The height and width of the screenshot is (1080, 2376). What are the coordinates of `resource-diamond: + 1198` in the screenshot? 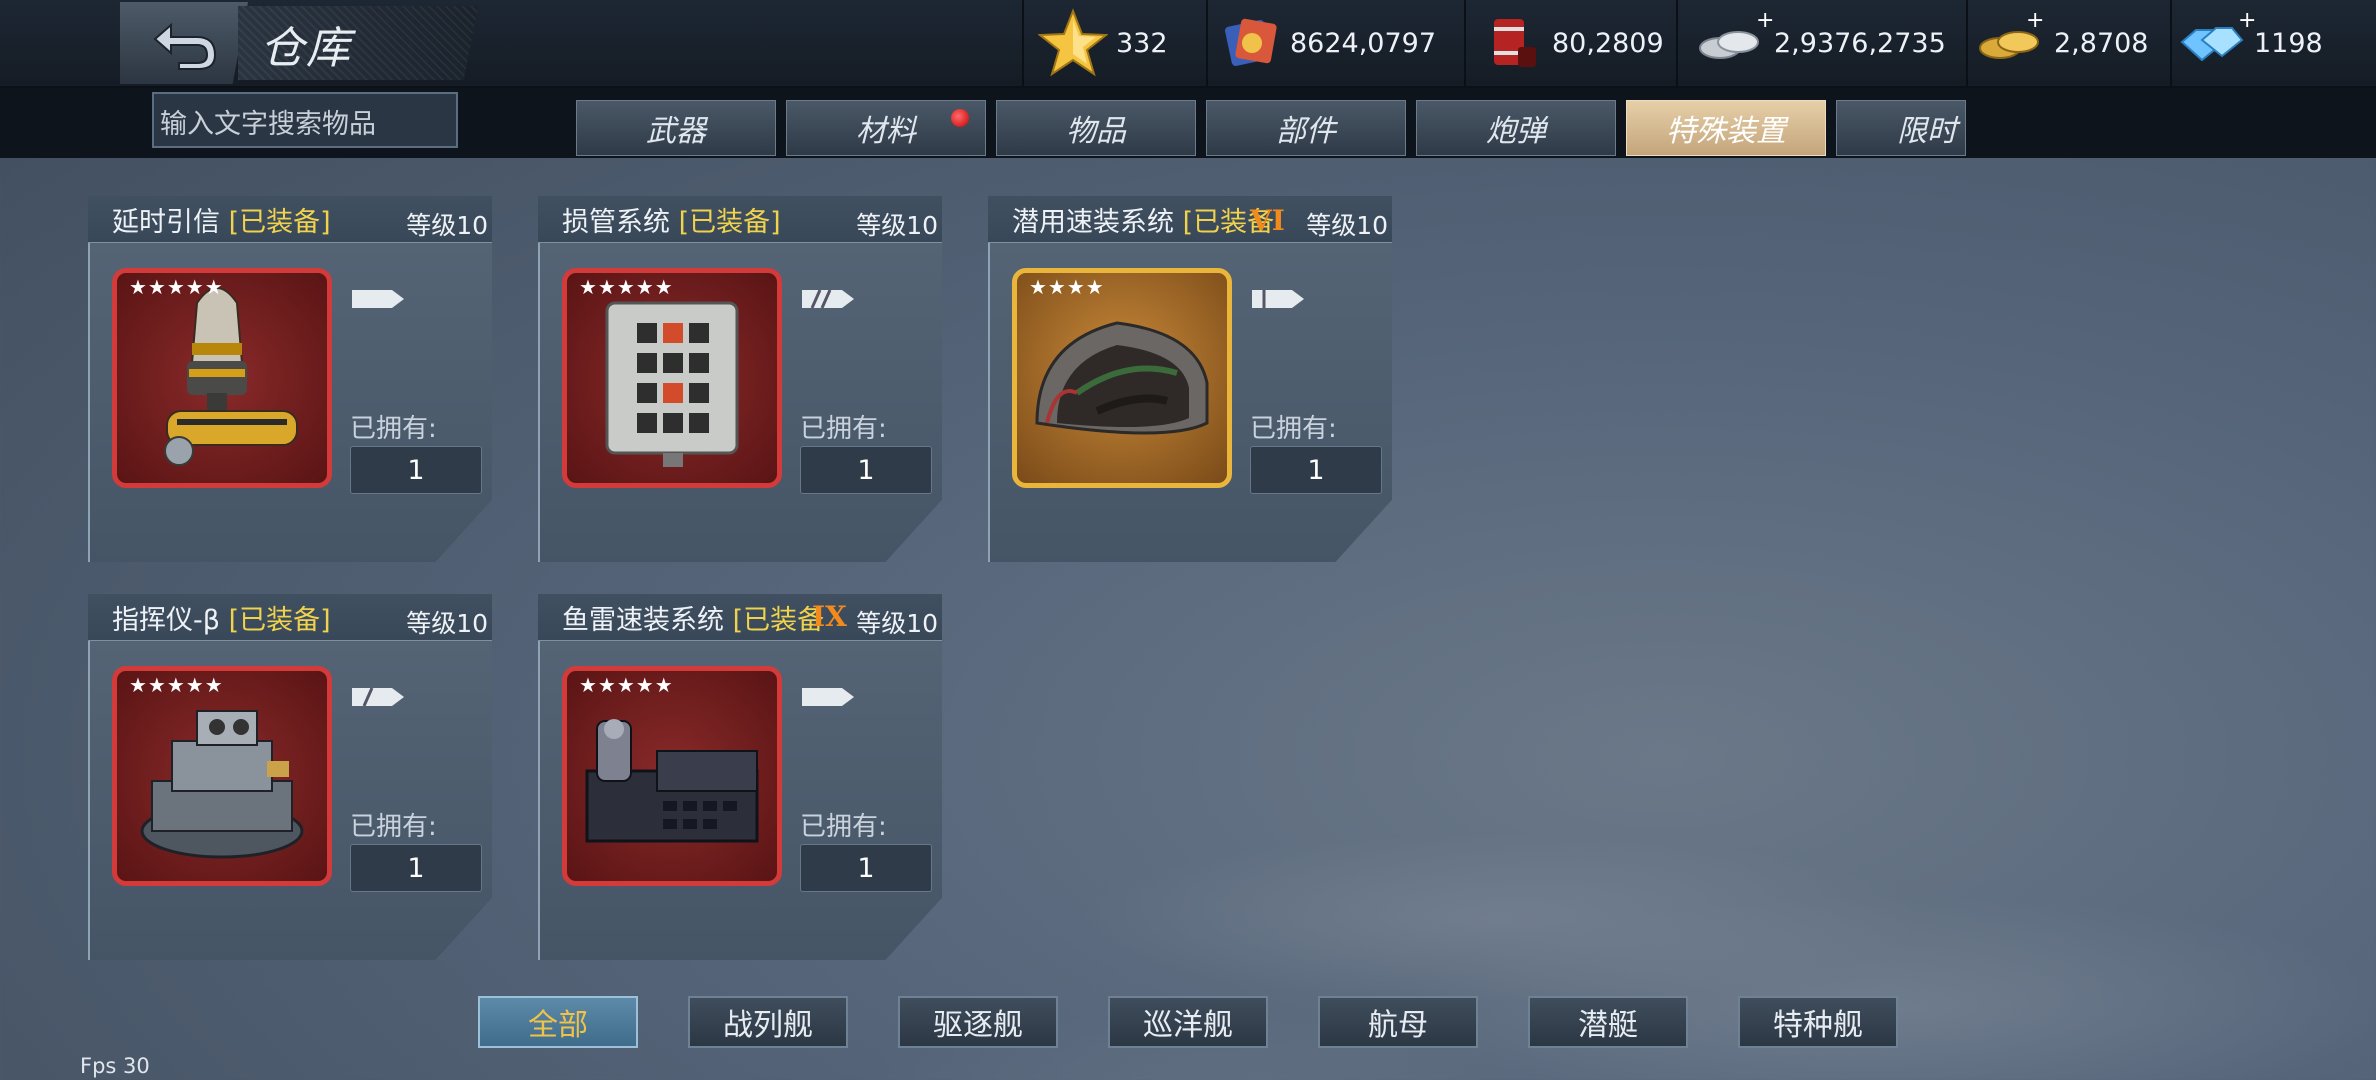 It's located at (2273, 43).